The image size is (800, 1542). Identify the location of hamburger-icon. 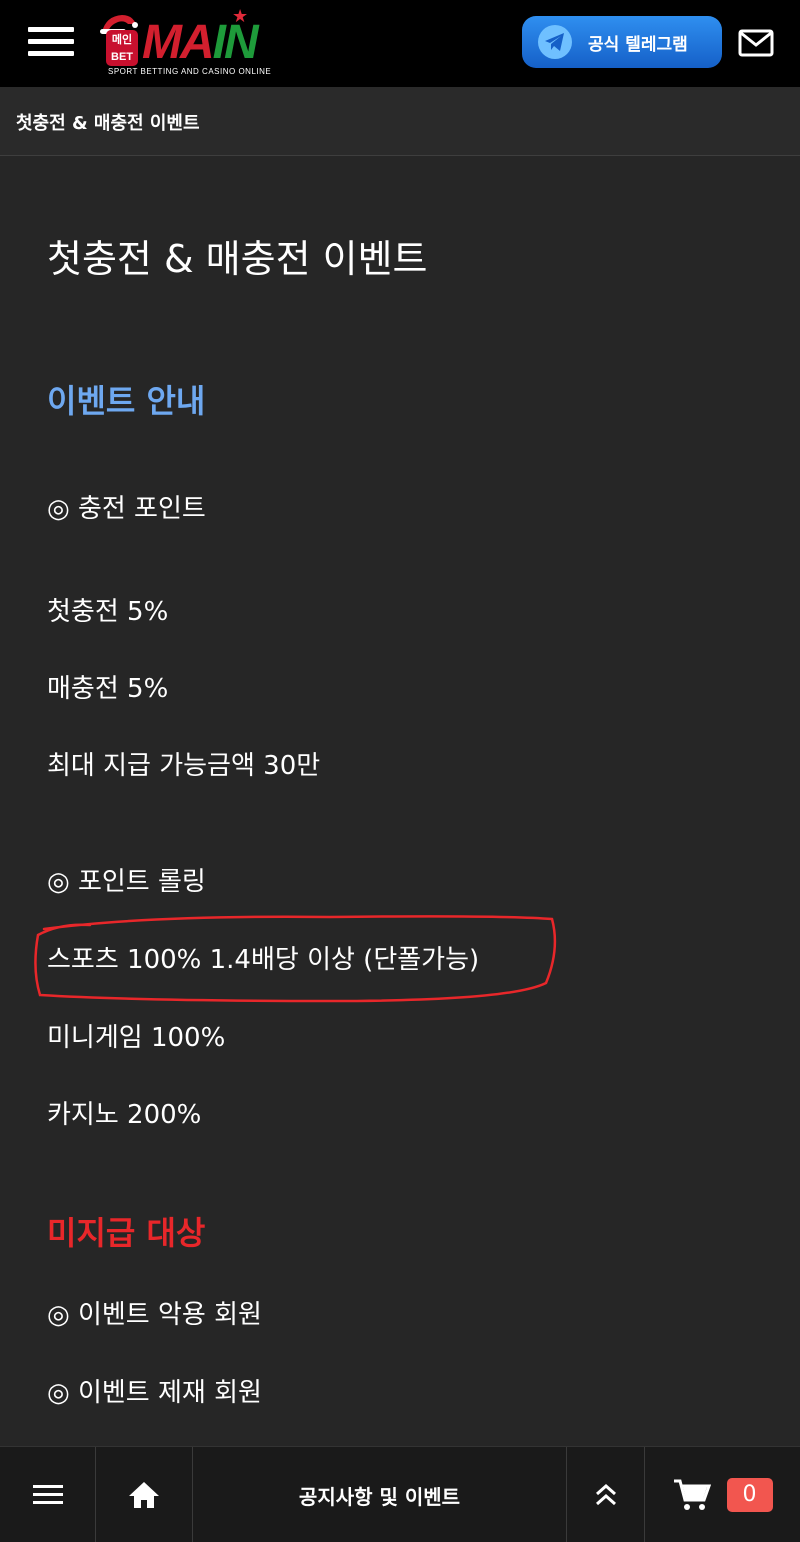
(47, 1494).